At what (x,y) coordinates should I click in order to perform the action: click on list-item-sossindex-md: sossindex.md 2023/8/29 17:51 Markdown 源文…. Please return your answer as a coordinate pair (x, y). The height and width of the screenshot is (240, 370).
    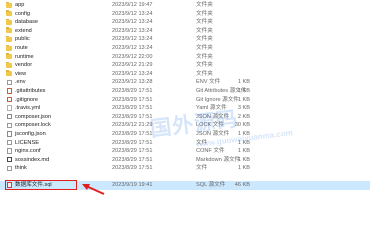
    Looking at the image, I should click on (185, 160).